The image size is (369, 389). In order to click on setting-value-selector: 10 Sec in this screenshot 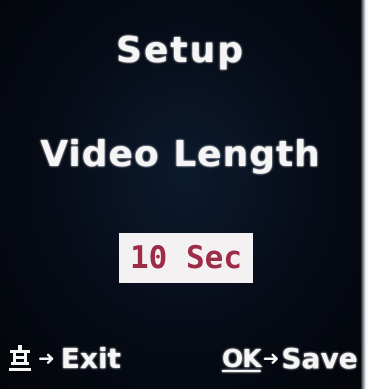, I will do `click(186, 258)`.